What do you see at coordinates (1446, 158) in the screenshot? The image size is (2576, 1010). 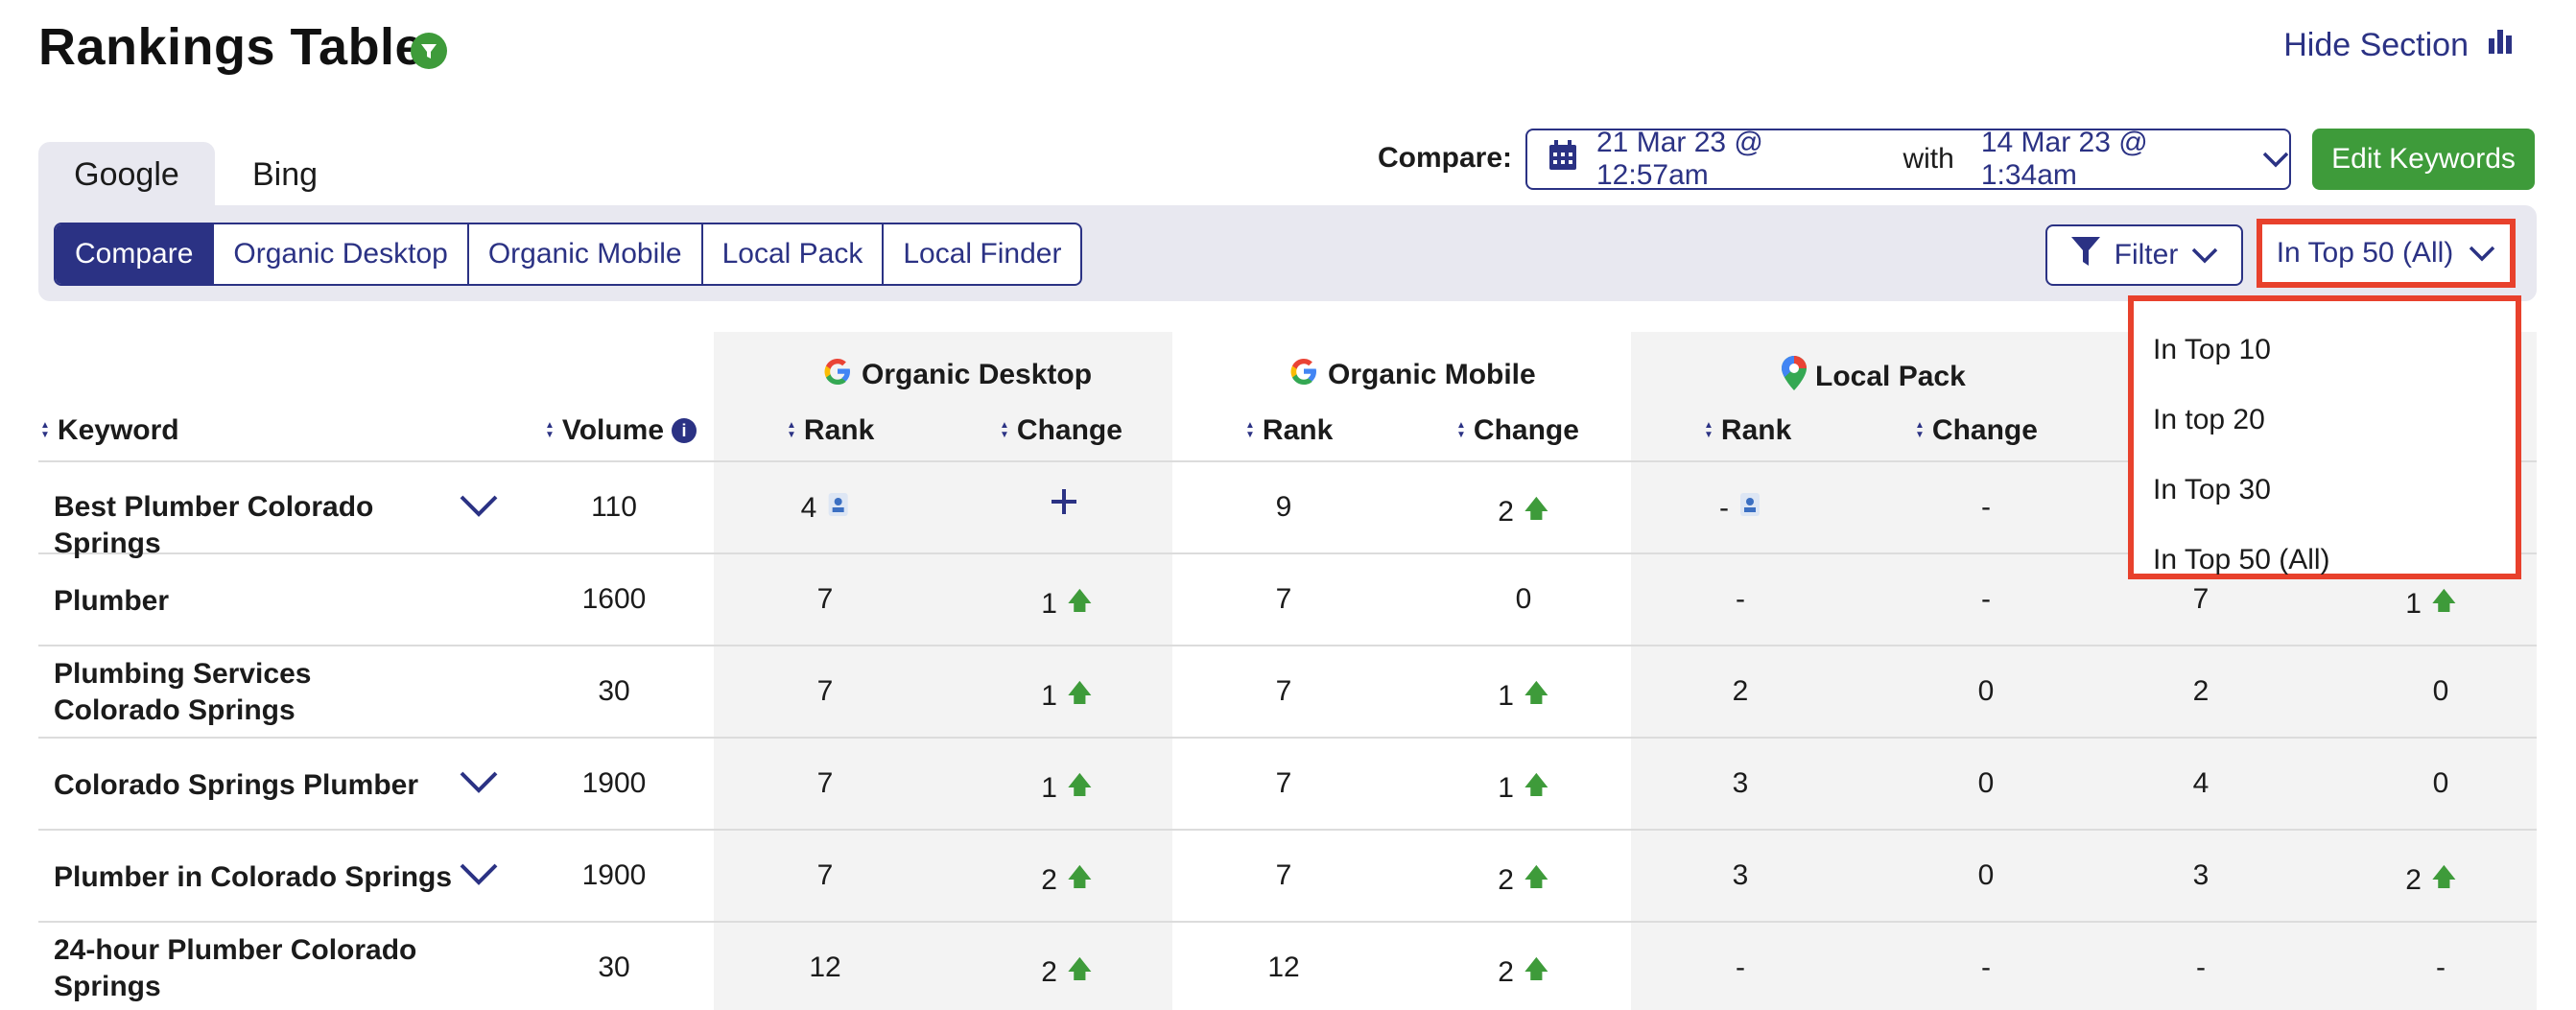 I see `compare-label: Compare:` at bounding box center [1446, 158].